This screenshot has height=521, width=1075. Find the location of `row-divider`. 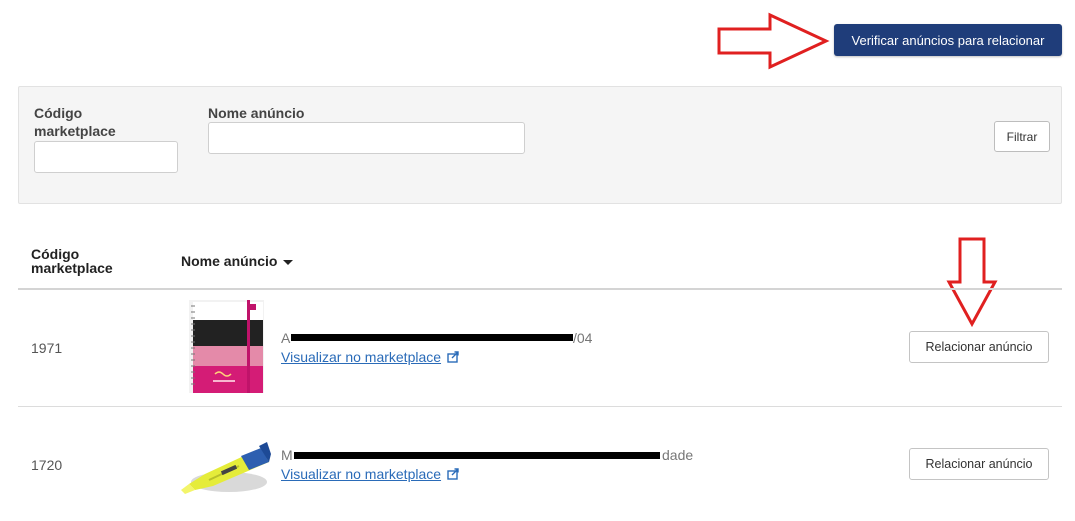

row-divider is located at coordinates (540, 406).